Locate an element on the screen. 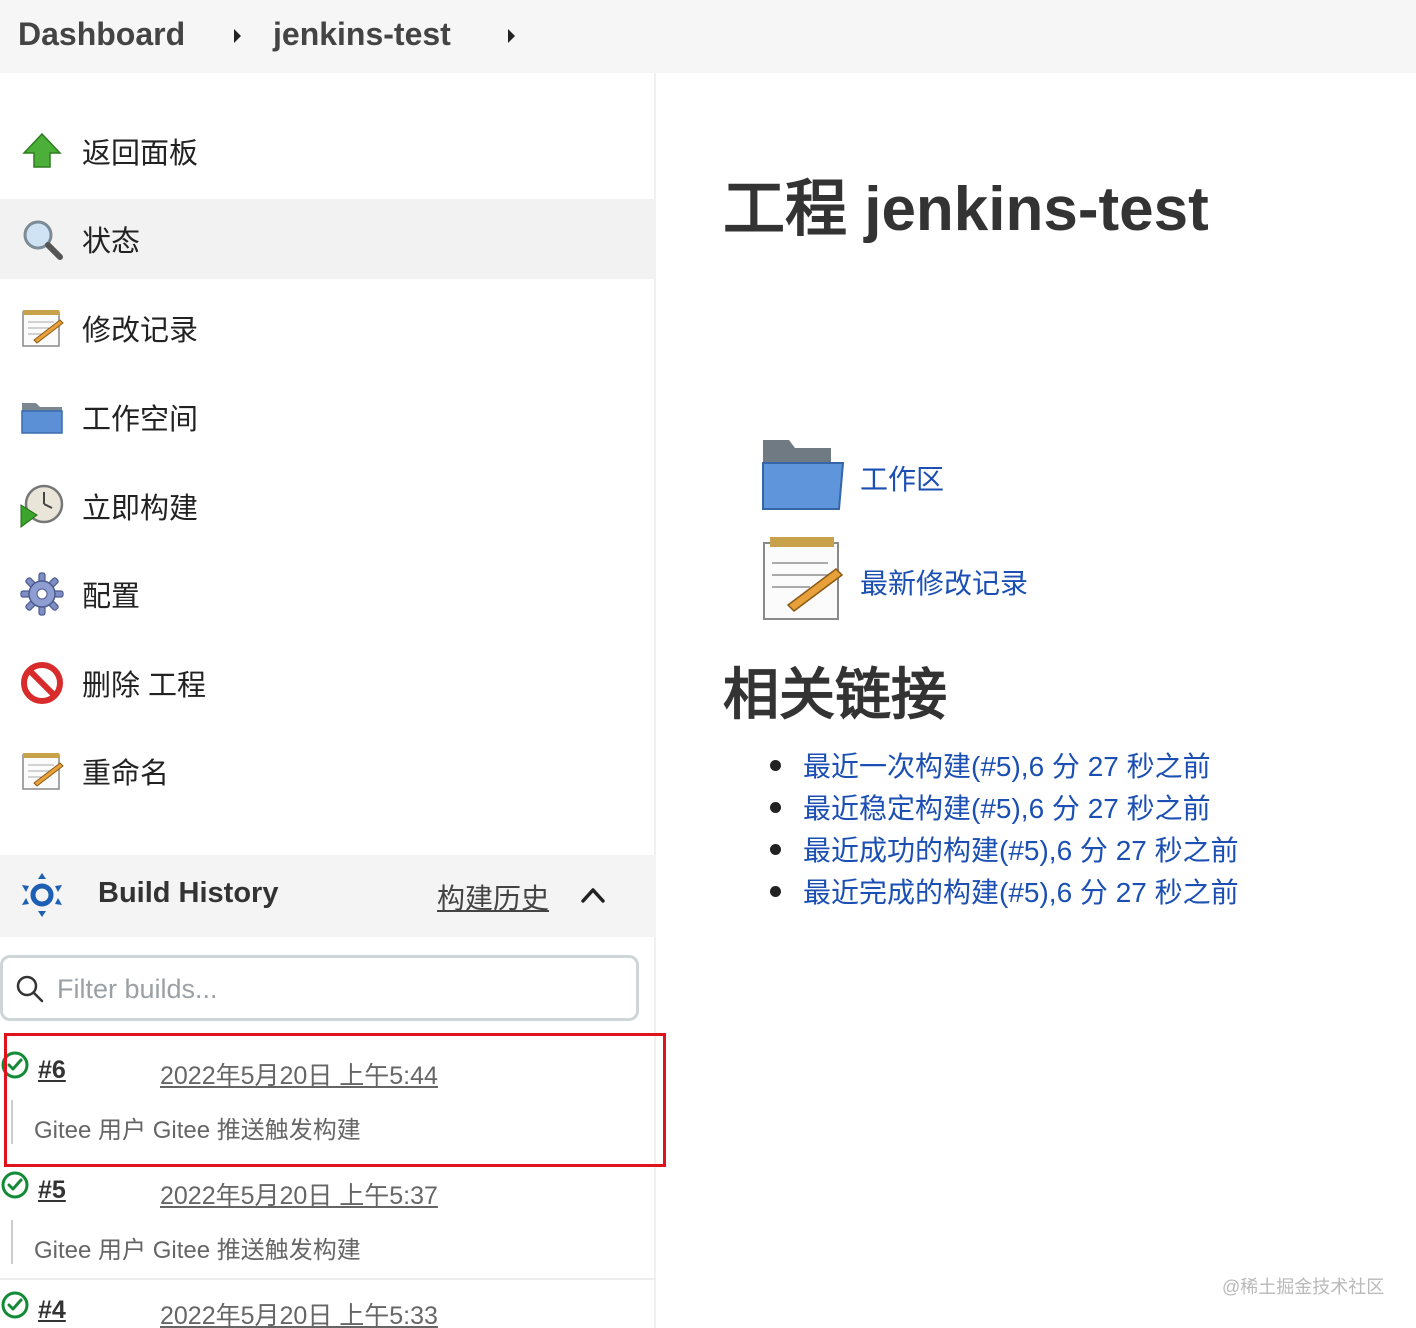 This screenshot has height=1328, width=1416. list-item: 最近成功的构建(#5),6 分 27 秒之前 is located at coordinates (1004, 850).